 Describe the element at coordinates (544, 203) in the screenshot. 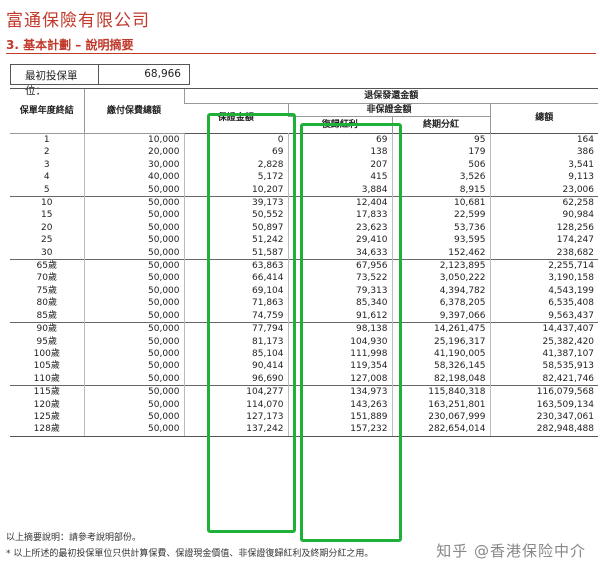

I see `cell-total: 62,258` at that location.